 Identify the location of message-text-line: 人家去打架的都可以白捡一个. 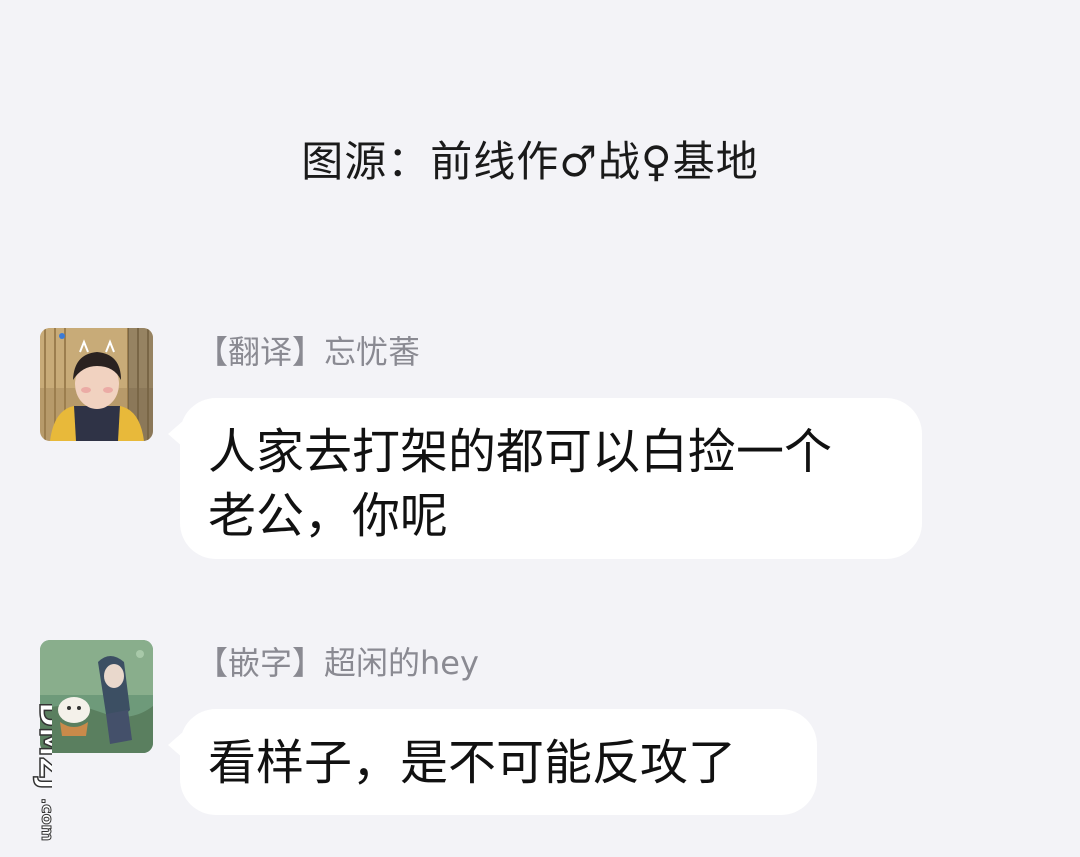
(520, 452).